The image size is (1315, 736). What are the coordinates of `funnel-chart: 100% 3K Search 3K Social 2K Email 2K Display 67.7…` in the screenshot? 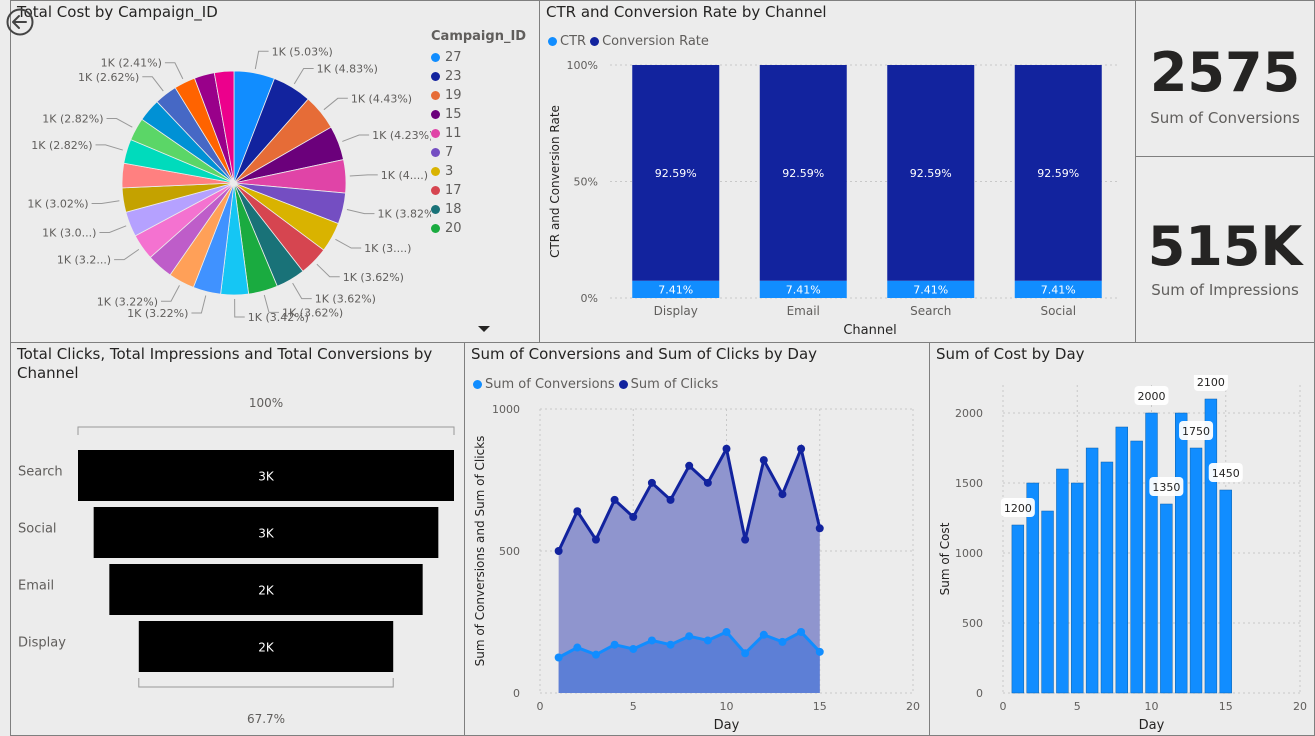 It's located at (236, 561).